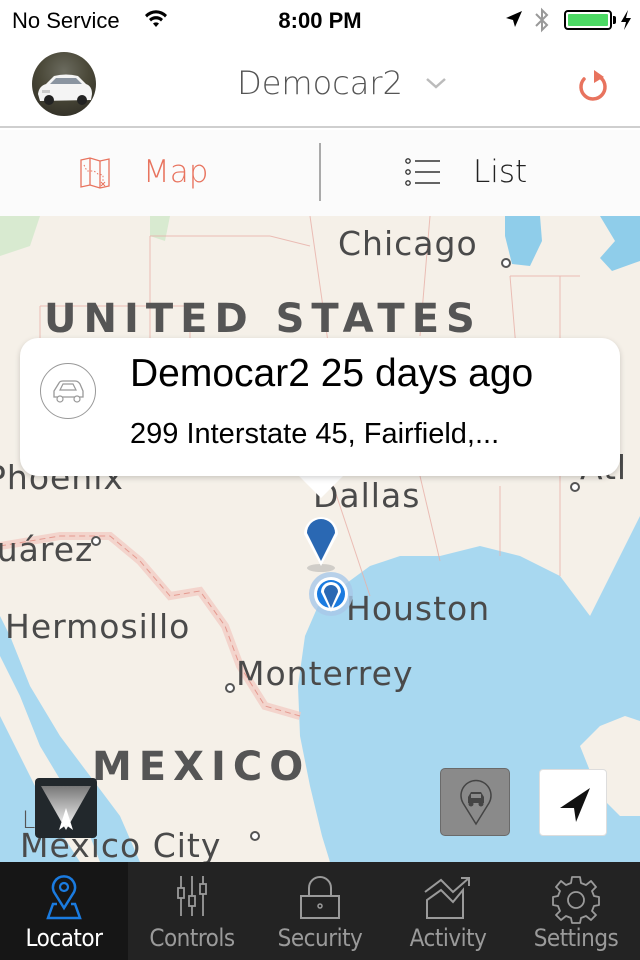 The image size is (640, 960). I want to click on nav-header: Democar2, so click(320, 84).